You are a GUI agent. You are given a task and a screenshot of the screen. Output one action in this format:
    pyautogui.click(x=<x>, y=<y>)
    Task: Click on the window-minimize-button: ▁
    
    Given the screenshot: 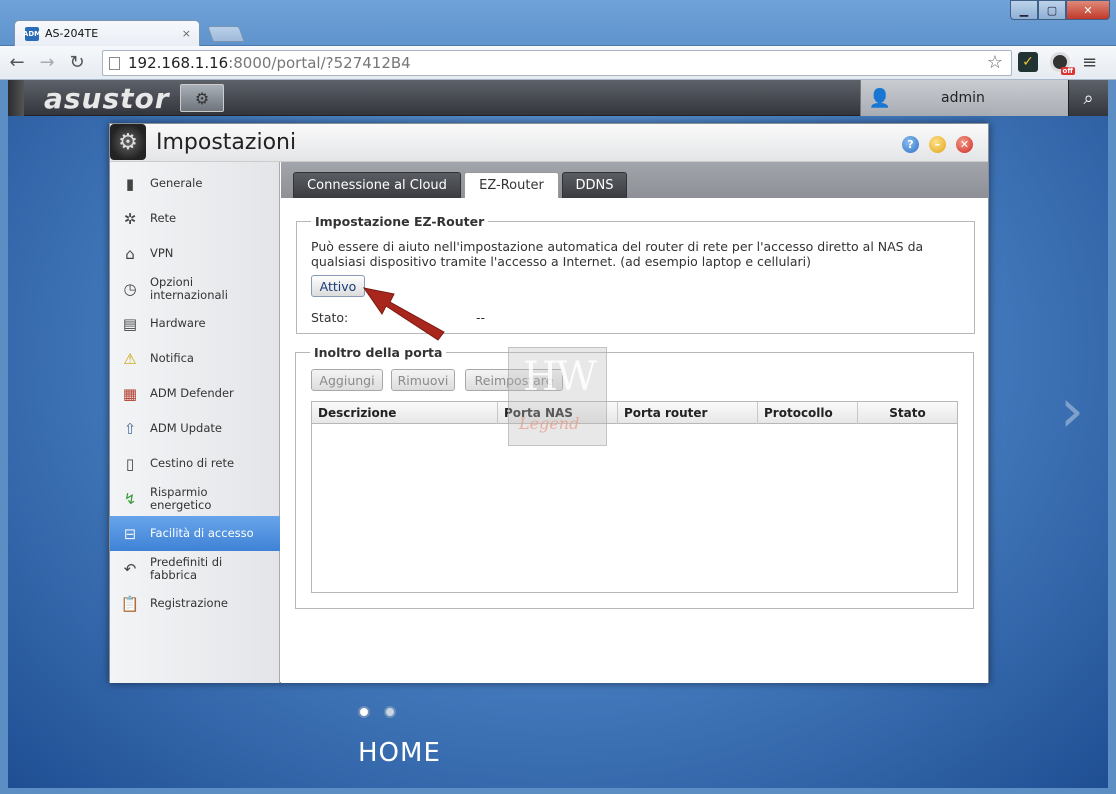 What is the action you would take?
    pyautogui.click(x=1024, y=10)
    